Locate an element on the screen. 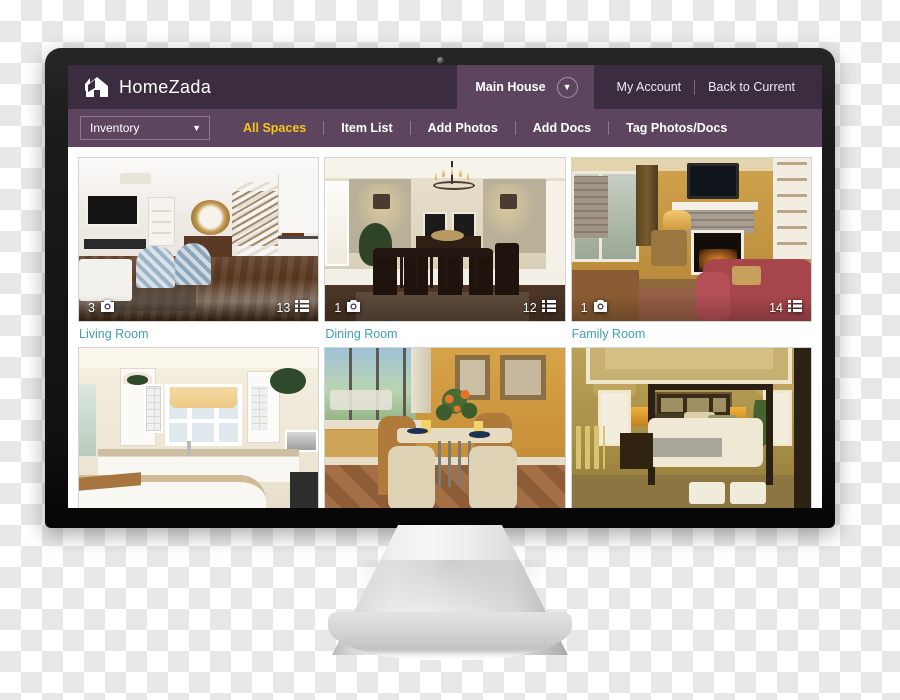  item-count: 12 is located at coordinates (529, 308).